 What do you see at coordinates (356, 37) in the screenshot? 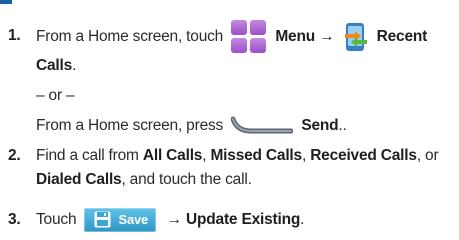
I see `recent-calls-icon` at bounding box center [356, 37].